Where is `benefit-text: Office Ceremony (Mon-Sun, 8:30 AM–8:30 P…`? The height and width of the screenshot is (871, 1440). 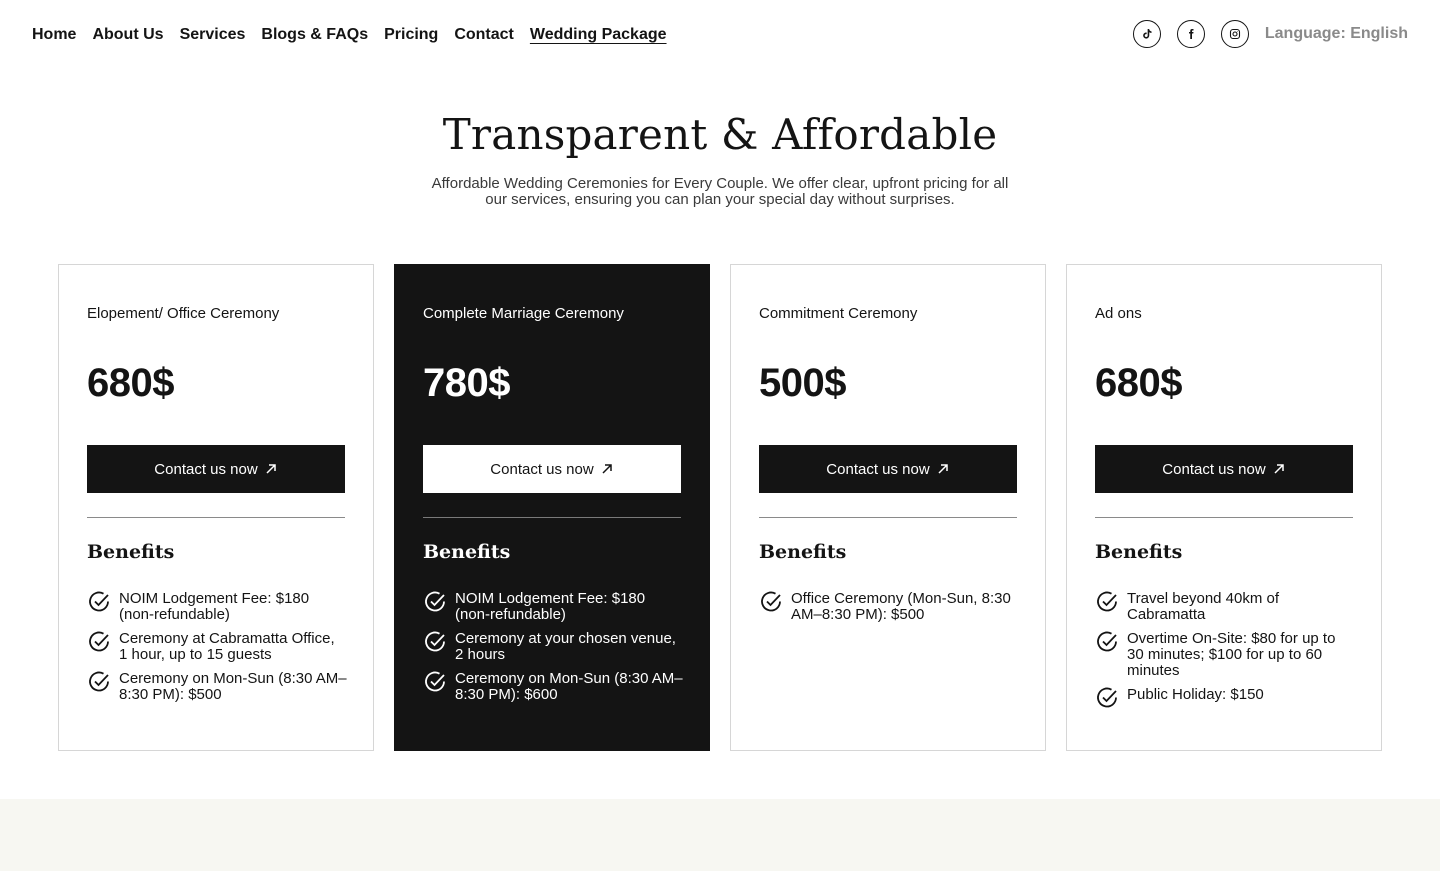
benefit-text: Office Ceremony (Mon-Sun, 8:30 AM–8:30 P… is located at coordinates (901, 606).